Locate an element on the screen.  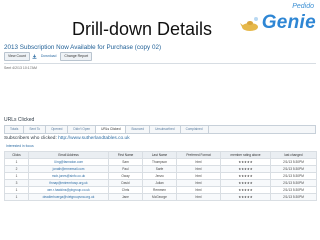
cell-first-name: Jane is located at coordinates (125, 197).